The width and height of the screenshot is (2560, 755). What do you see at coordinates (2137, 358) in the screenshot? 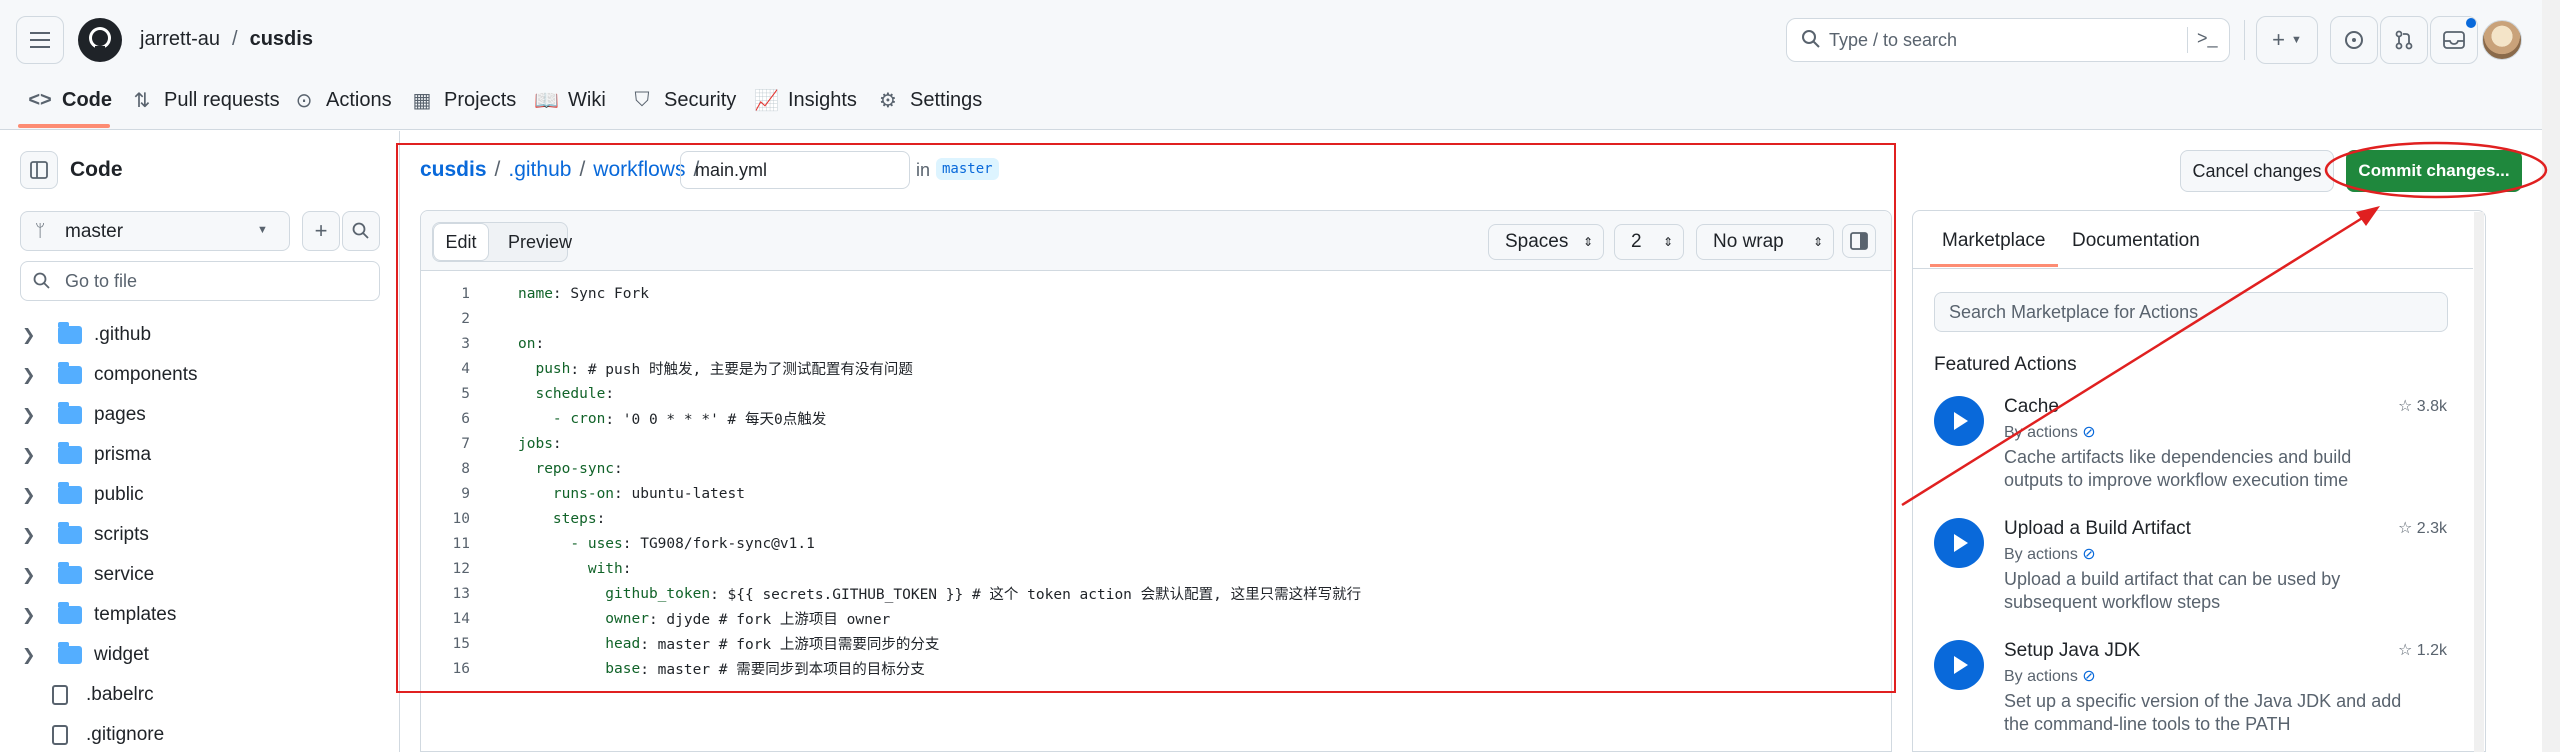
I see `annotation-arrow-line` at bounding box center [2137, 358].